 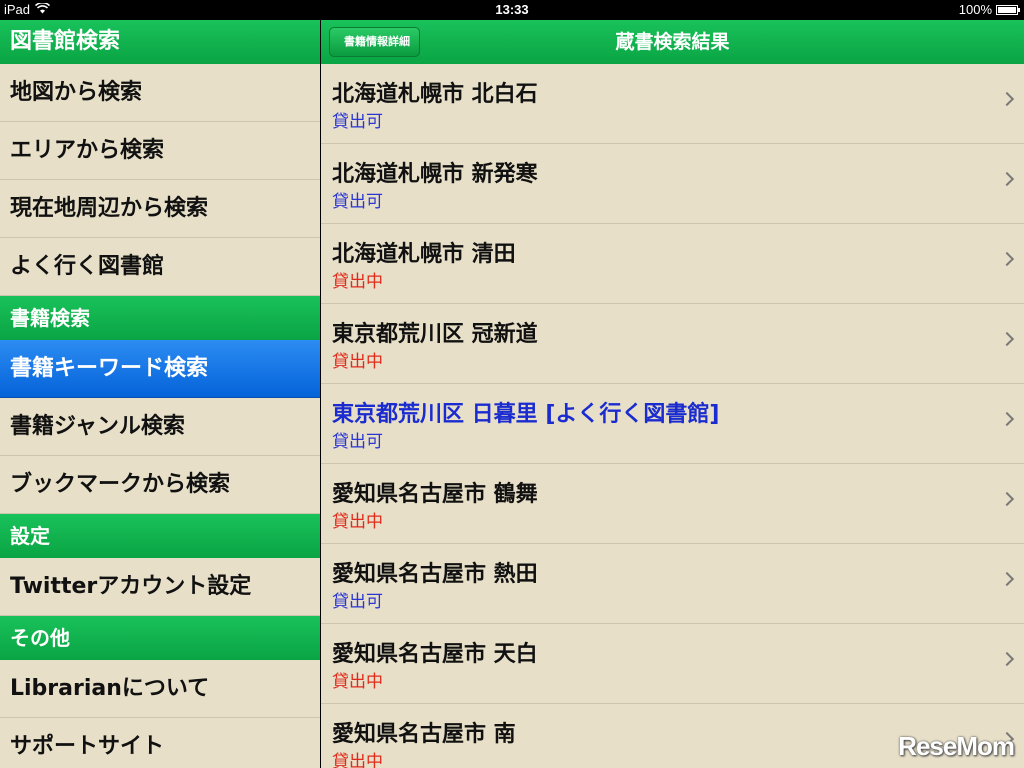 What do you see at coordinates (956, 746) in the screenshot?
I see `watermark-logo: ReseMom` at bounding box center [956, 746].